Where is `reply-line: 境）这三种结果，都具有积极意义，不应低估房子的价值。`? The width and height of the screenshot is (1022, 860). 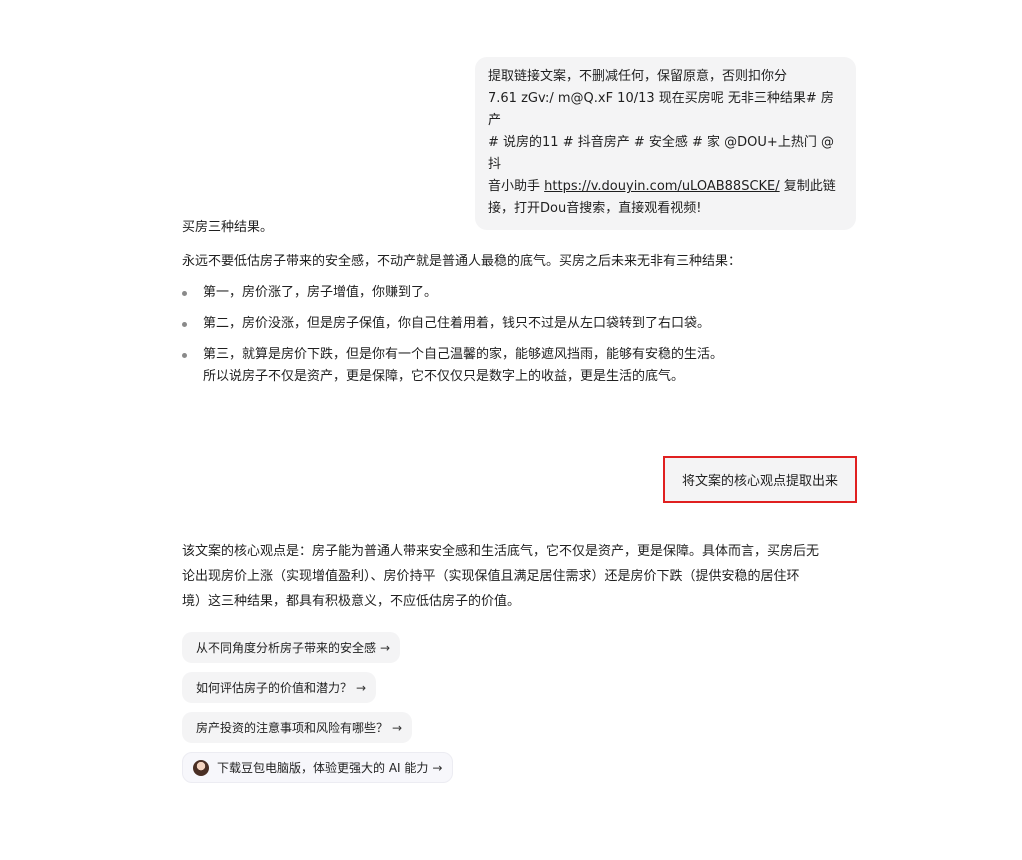 reply-line: 境）这三种结果，都具有积极意义，不应低估房子的价值。 is located at coordinates (351, 601).